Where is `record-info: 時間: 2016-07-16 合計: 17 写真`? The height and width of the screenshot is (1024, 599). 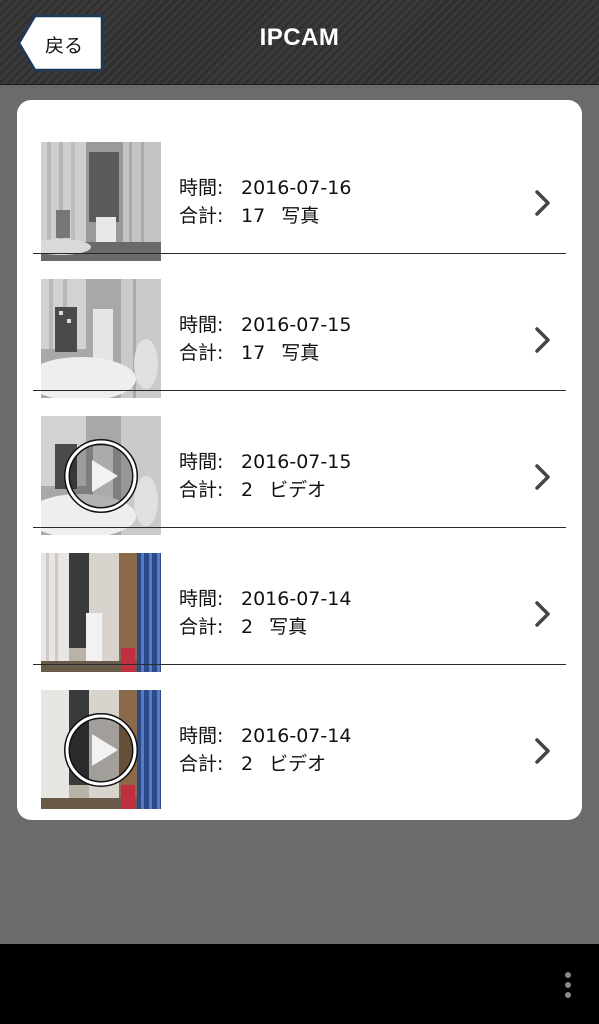 record-info: 時間: 2016-07-16 合計: 17 写真 is located at coordinates (265, 202).